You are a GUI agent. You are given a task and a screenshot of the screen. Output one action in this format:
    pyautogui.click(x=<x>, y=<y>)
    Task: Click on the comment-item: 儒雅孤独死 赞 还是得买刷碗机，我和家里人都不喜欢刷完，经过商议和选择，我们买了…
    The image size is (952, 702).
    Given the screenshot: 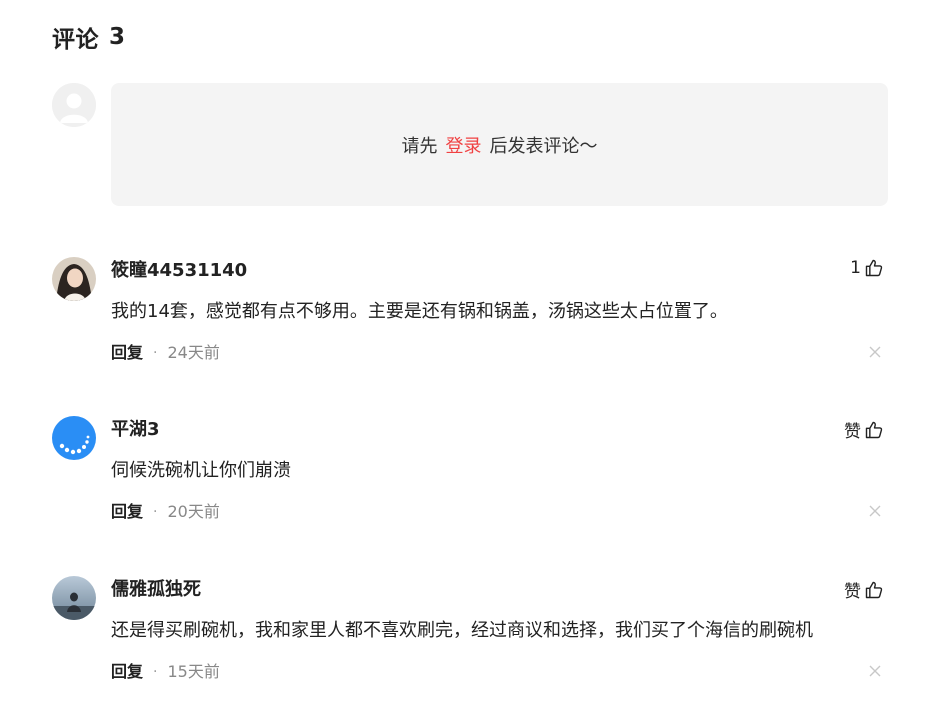 What is the action you would take?
    pyautogui.click(x=470, y=631)
    